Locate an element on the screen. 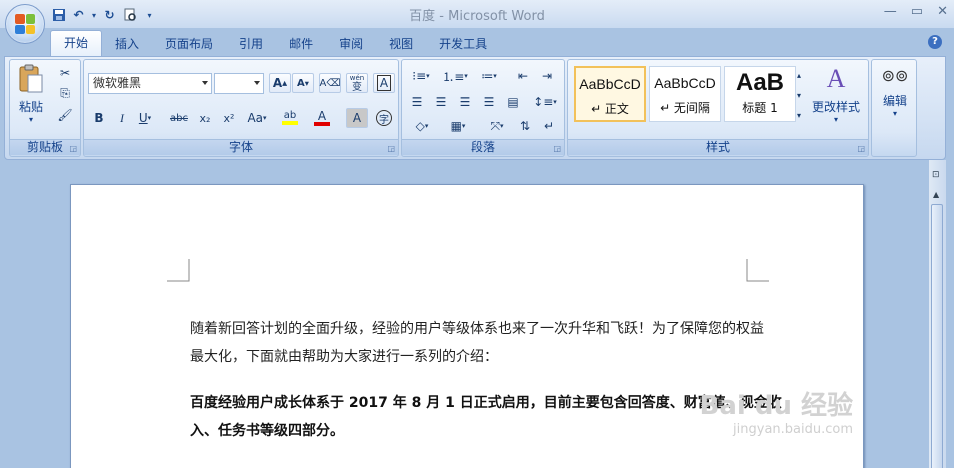 The image size is (954, 468). subscript-button: x₂ is located at coordinates (205, 118).